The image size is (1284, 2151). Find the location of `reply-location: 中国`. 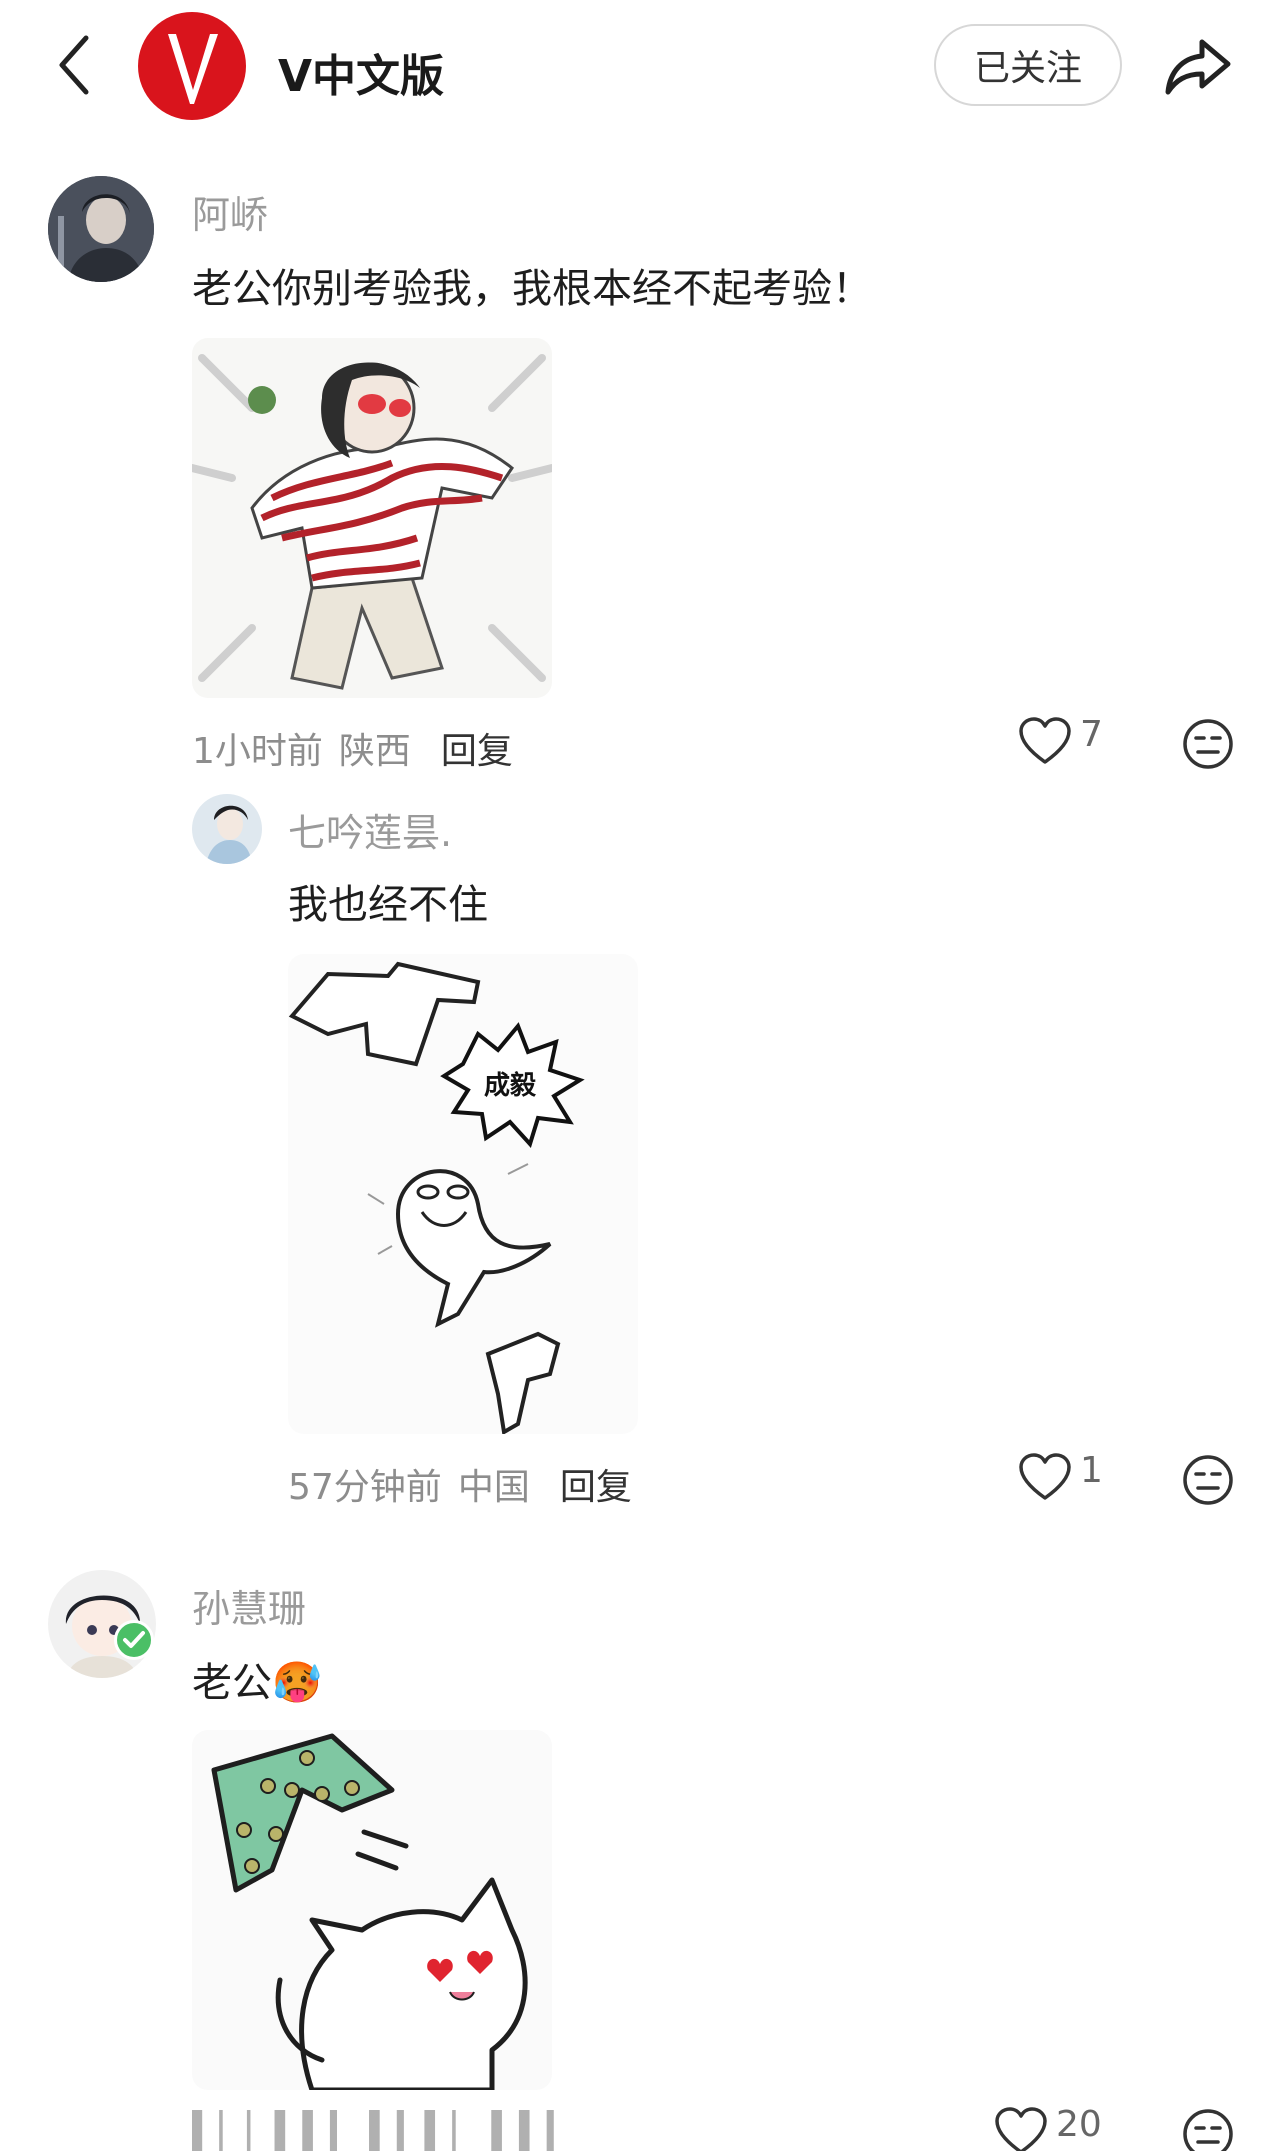

reply-location: 中国 is located at coordinates (493, 1487).